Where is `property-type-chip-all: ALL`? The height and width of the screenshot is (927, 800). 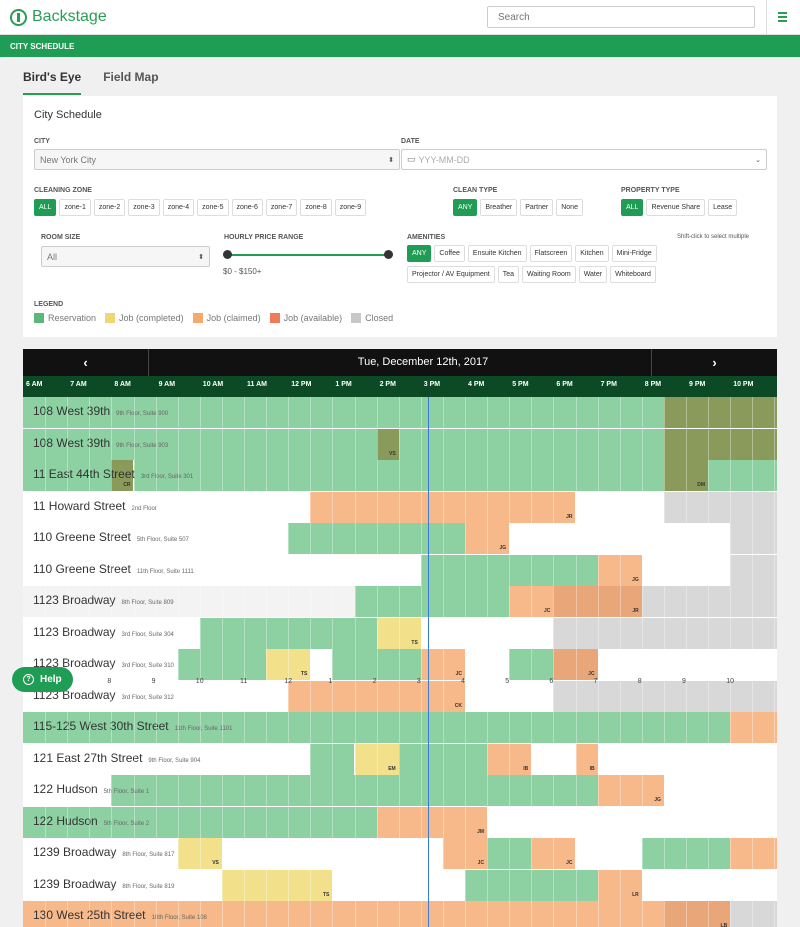
property-type-chip-all: ALL is located at coordinates (632, 207).